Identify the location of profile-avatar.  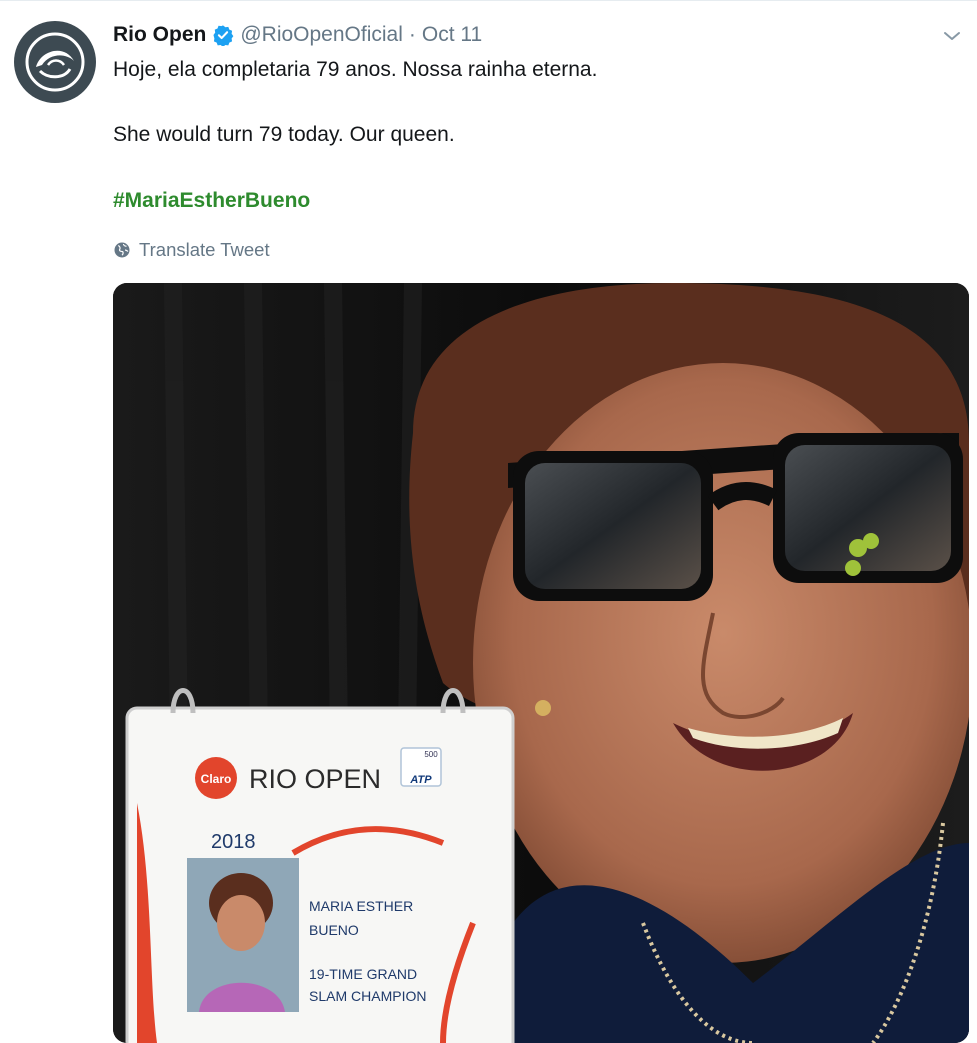
(55, 62).